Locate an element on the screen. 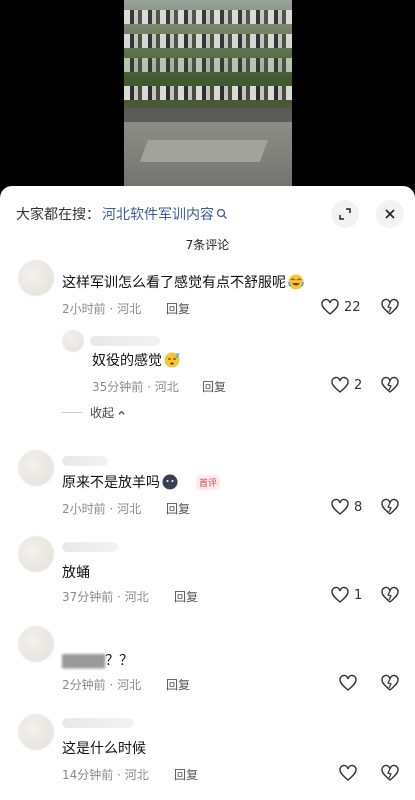 This screenshot has width=415, height=800. like-count: 1 is located at coordinates (358, 595).